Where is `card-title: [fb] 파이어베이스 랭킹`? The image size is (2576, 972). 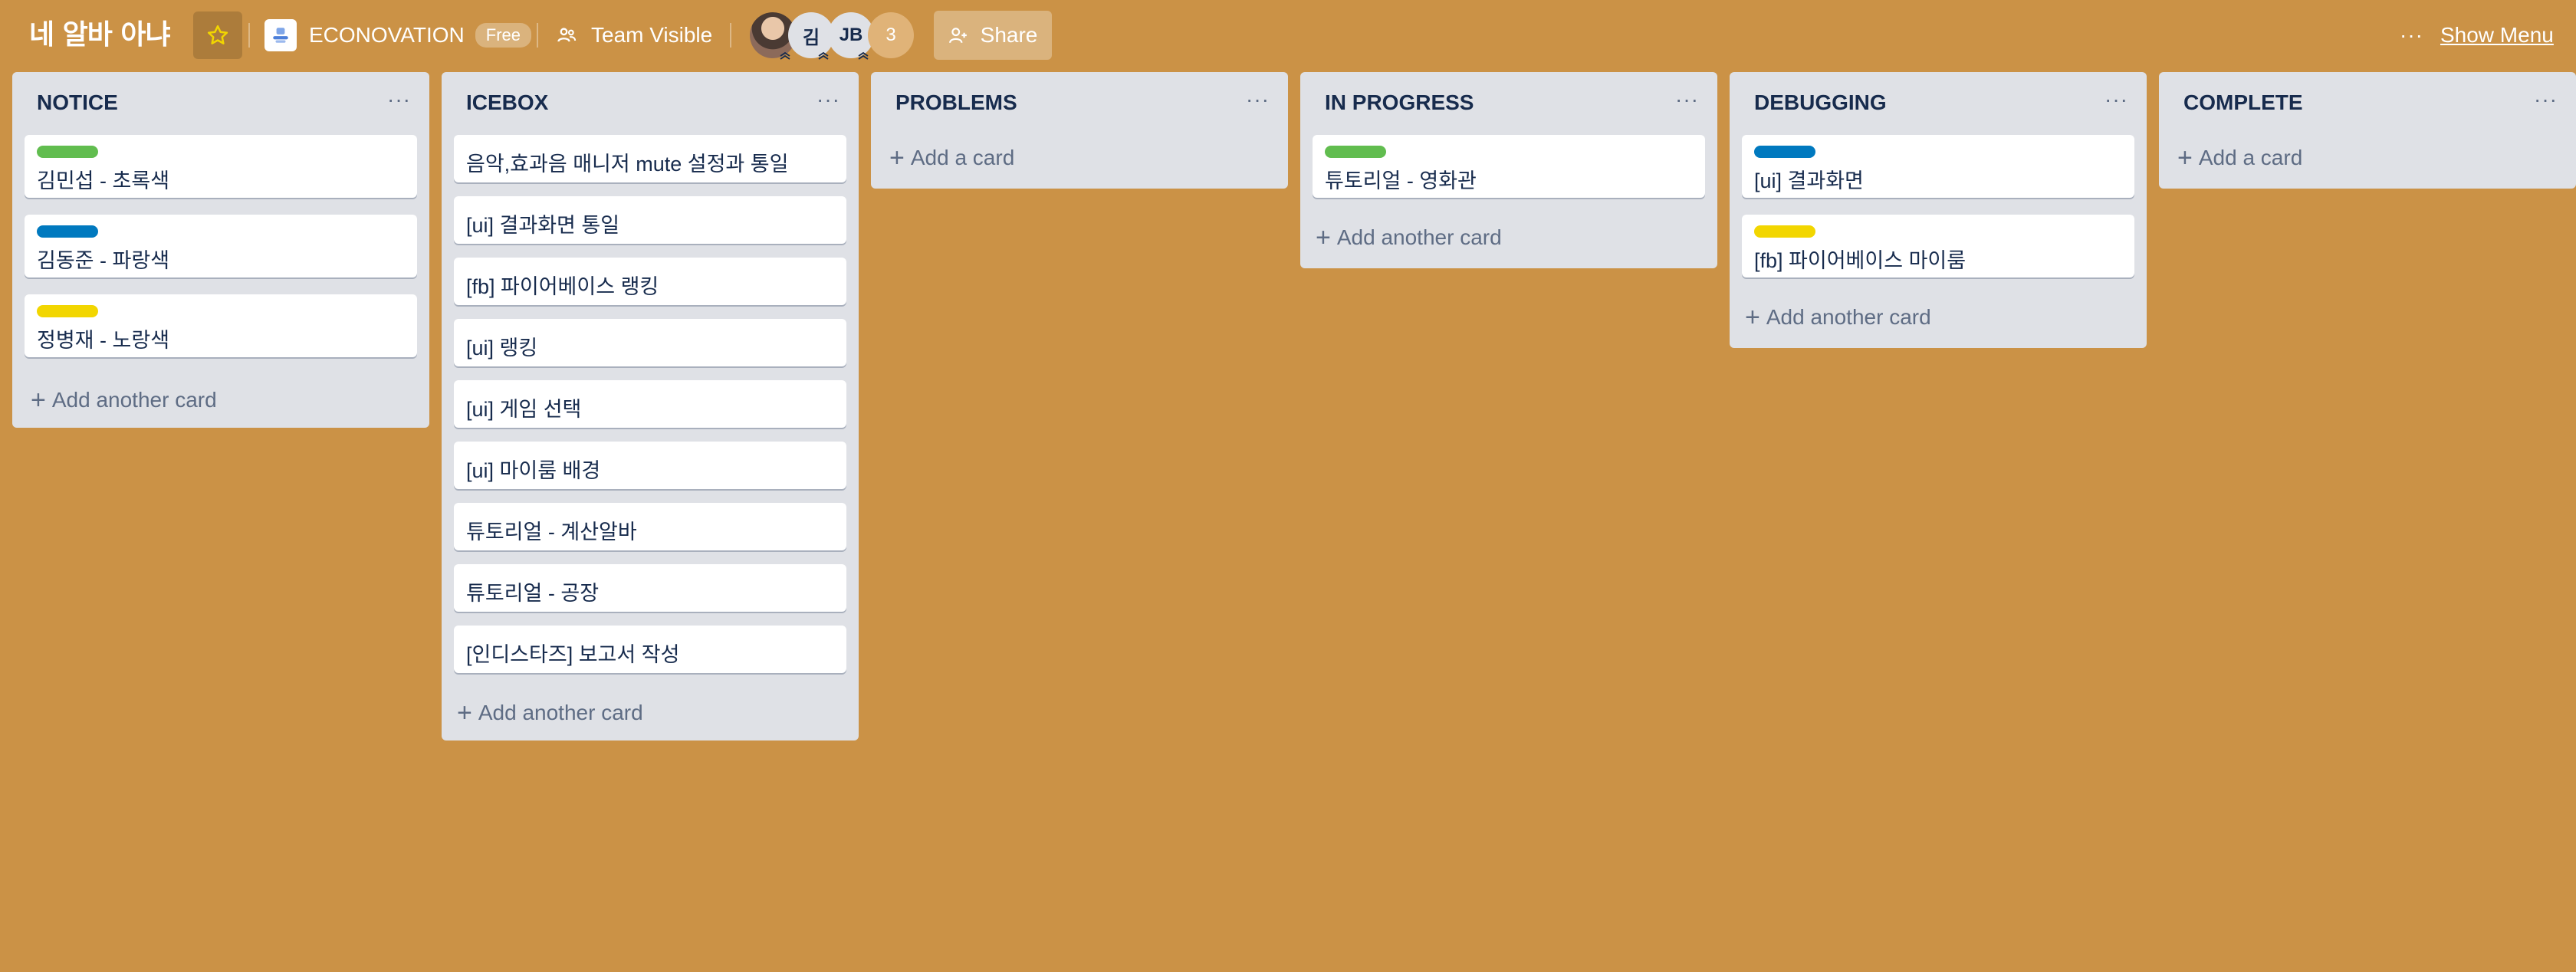 card-title: [fb] 파이어베이스 랭킹 is located at coordinates (562, 286).